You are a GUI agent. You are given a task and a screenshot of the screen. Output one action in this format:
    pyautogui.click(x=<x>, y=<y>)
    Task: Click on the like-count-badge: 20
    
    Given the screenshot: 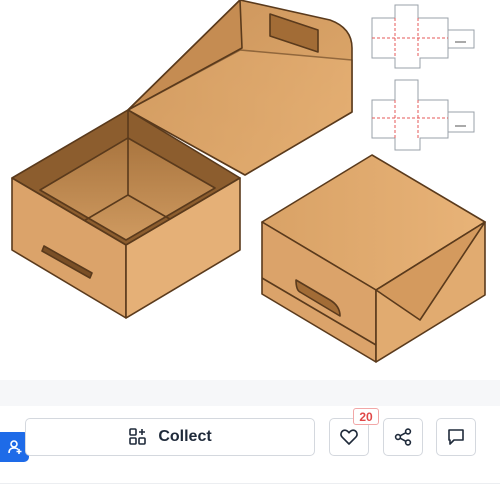 What is the action you would take?
    pyautogui.click(x=366, y=416)
    